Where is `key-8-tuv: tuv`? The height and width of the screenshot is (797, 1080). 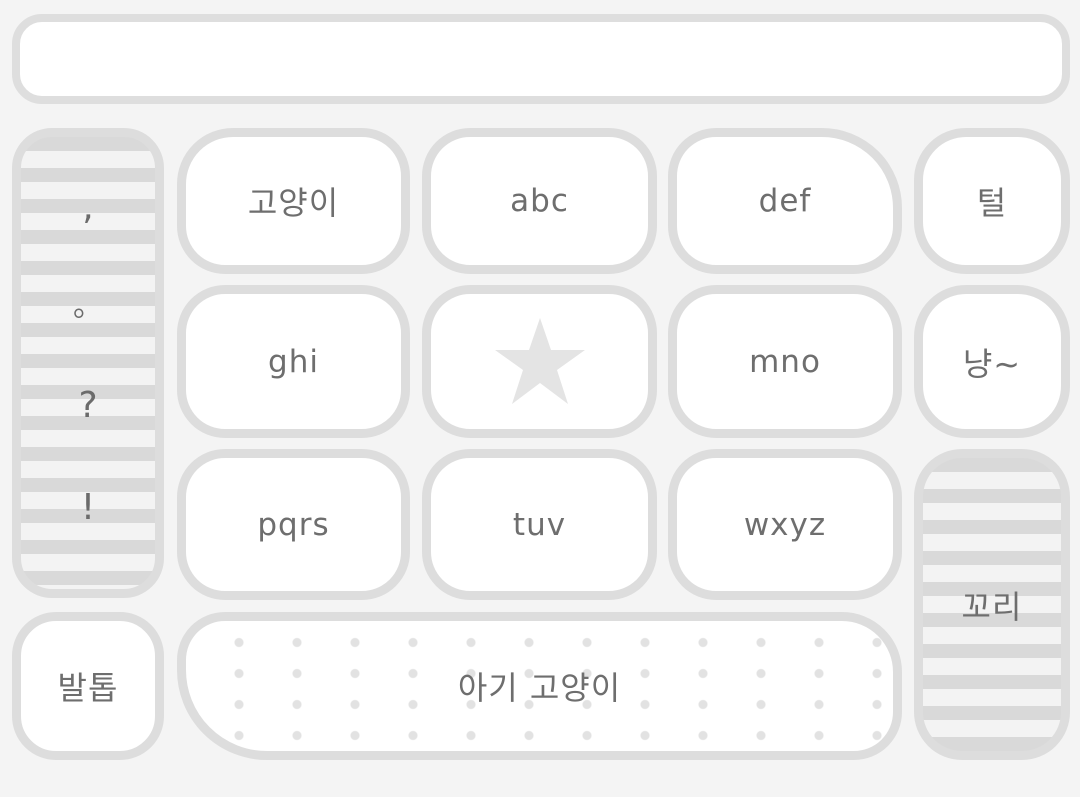 key-8-tuv: tuv is located at coordinates (539, 524).